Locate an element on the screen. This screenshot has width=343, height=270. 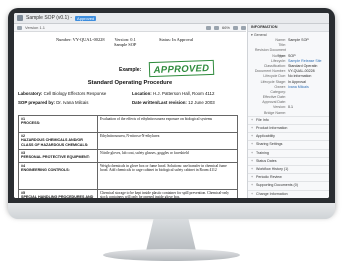
prepared-value: Dr. Ivana Milcais is located at coordinates (72, 102).